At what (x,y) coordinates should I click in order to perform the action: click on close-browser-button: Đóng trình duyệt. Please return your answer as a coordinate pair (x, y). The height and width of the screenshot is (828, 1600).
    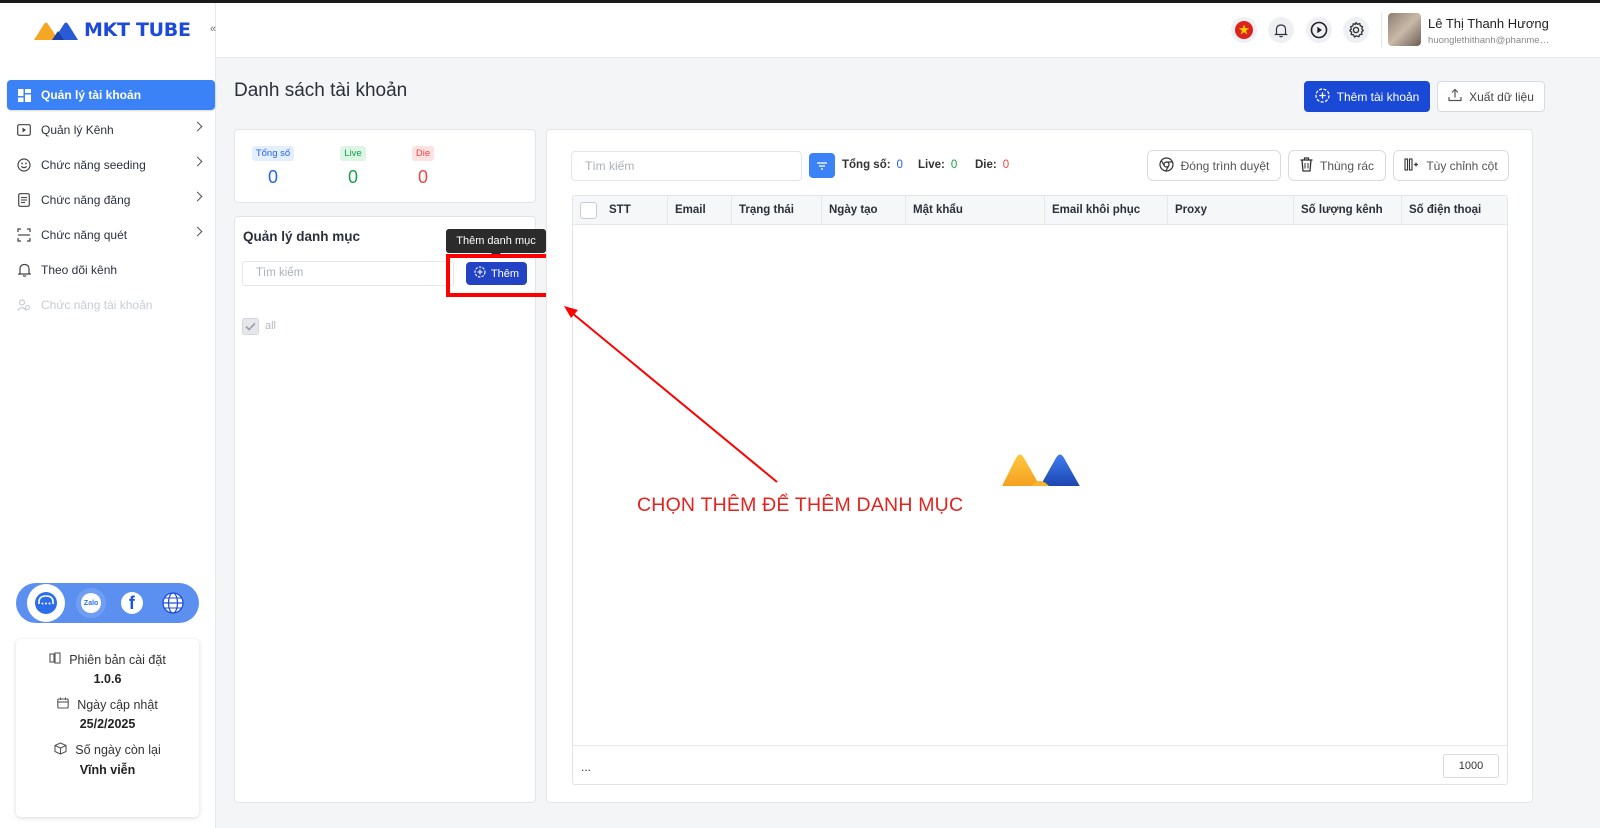
    Looking at the image, I should click on (1214, 165).